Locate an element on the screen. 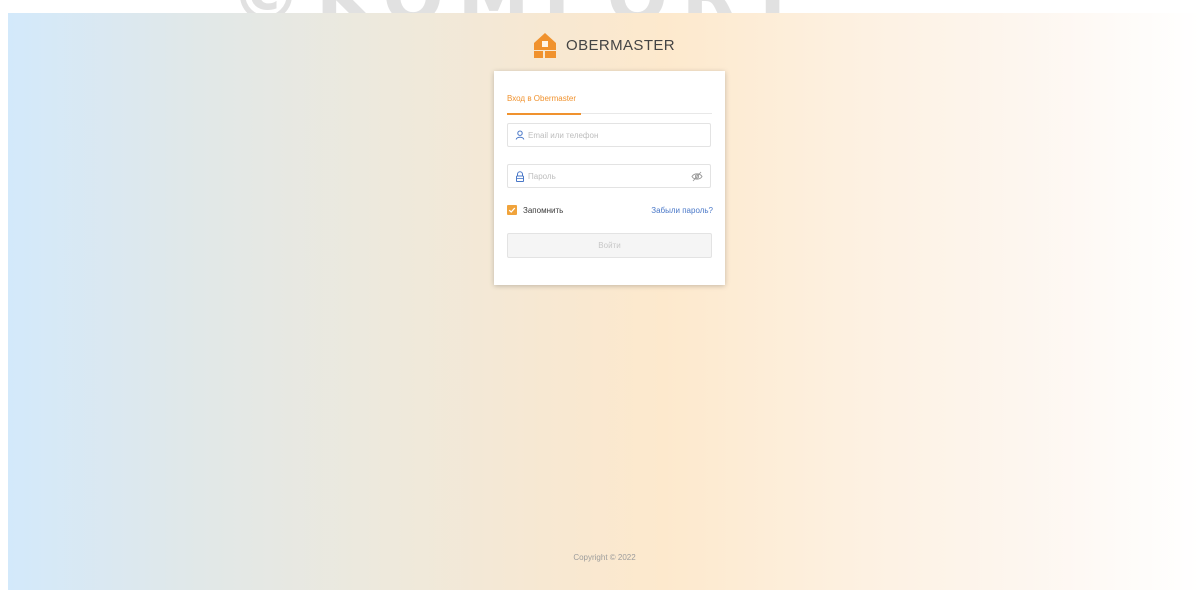 This screenshot has height=590, width=1201. house-logo-icon is located at coordinates (545, 45).